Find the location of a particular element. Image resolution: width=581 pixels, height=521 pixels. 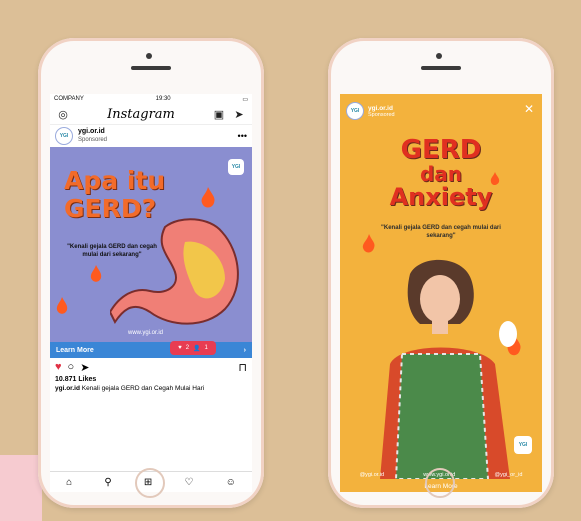

twitter-handle: @ygi_or_id is located at coordinates (508, 475).